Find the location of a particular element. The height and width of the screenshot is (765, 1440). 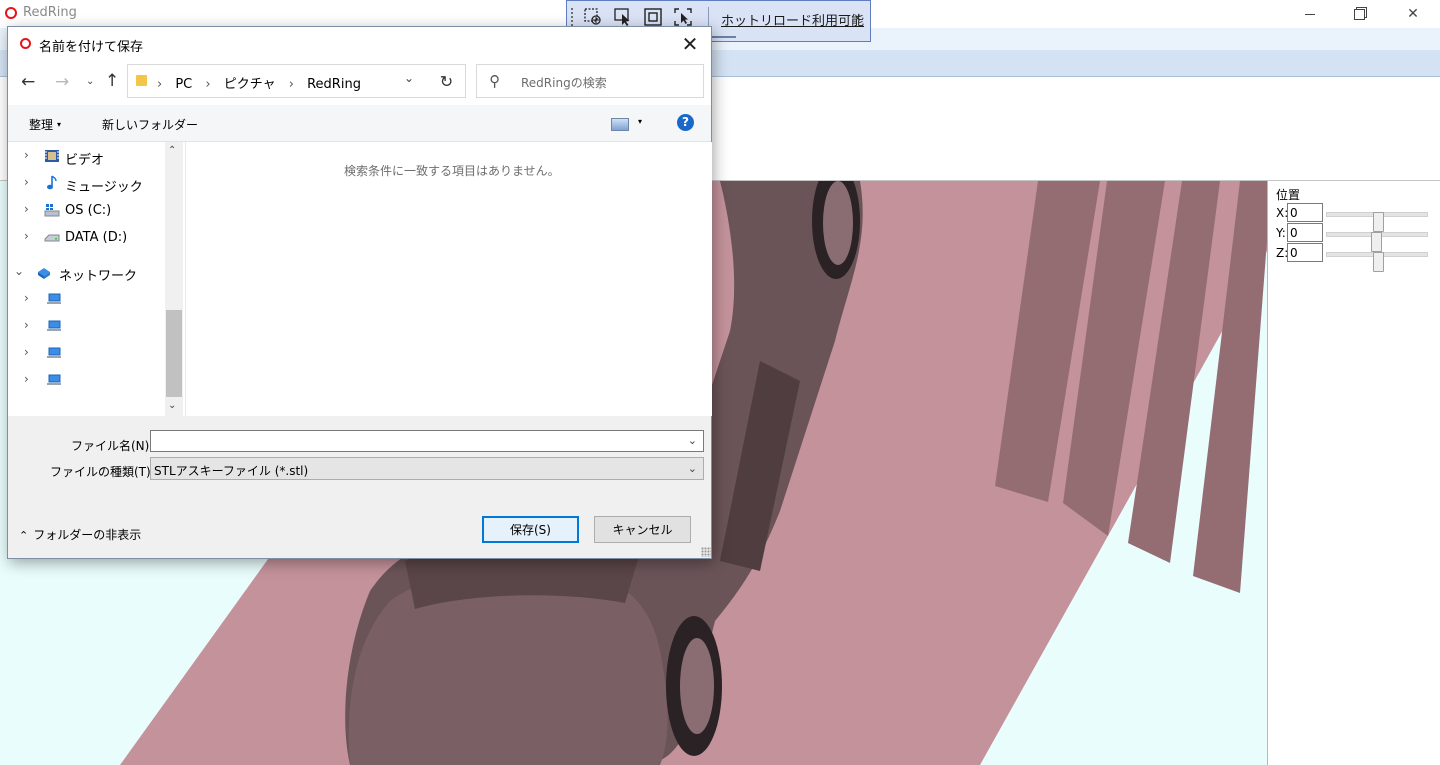

main-close-button: ✕ is located at coordinates (1413, 14).